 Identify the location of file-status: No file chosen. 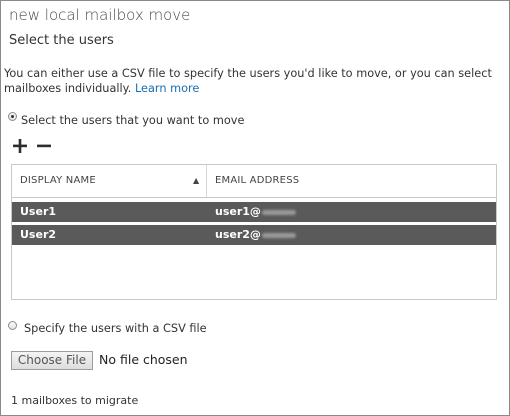
(143, 359).